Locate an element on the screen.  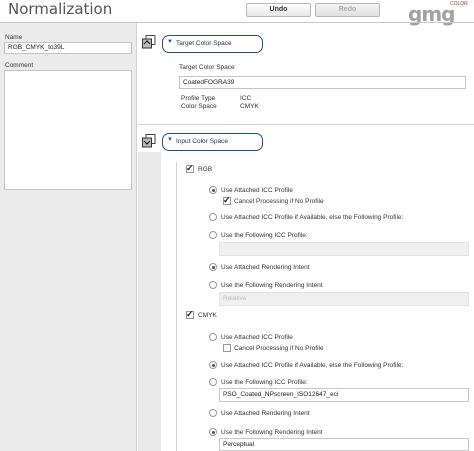
target-color-space-select: CoatedFOGRA39 is located at coordinates (322, 82).